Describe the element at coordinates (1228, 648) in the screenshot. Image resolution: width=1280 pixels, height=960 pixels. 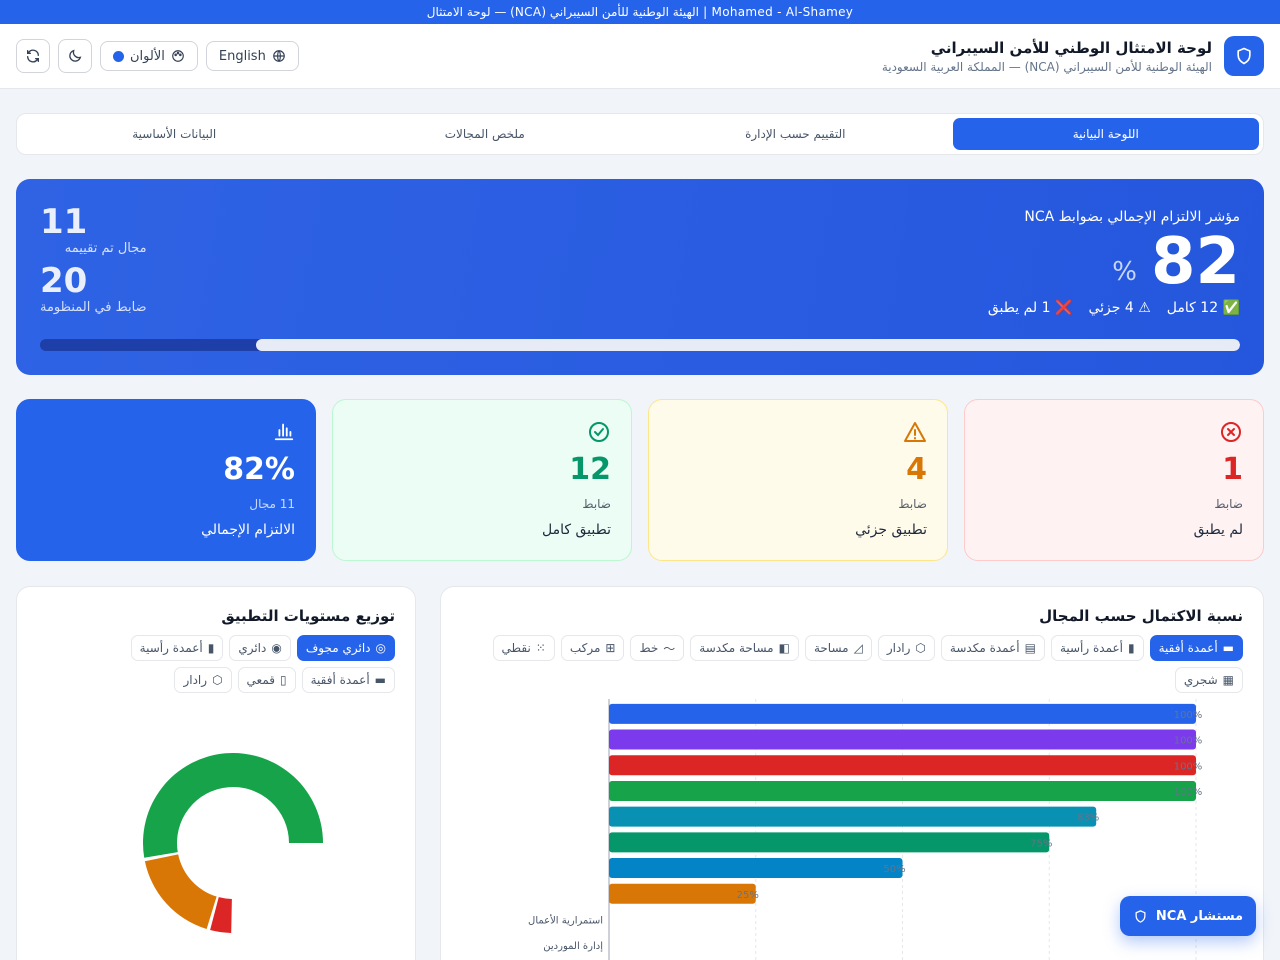
I see `chart-type-icon: ▬` at that location.